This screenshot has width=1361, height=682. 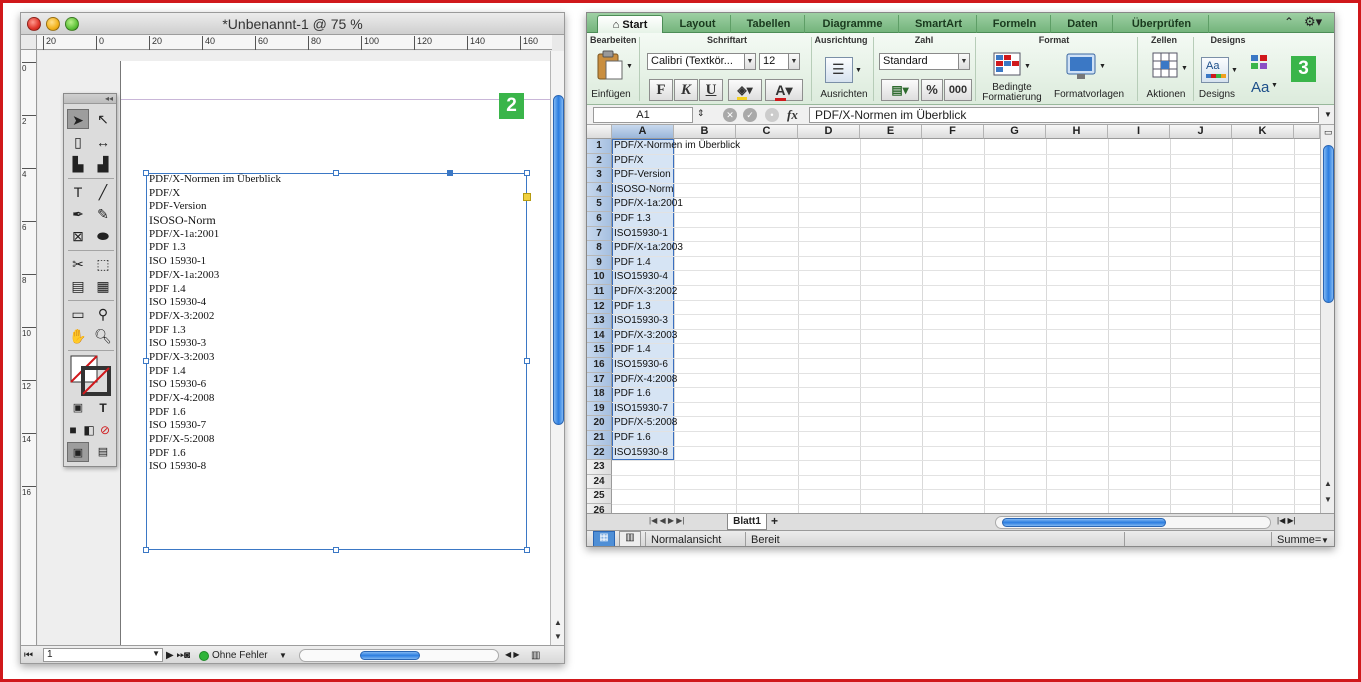 What do you see at coordinates (558, 636) in the screenshot?
I see `scroll-down-arrow-icon: ▼` at bounding box center [558, 636].